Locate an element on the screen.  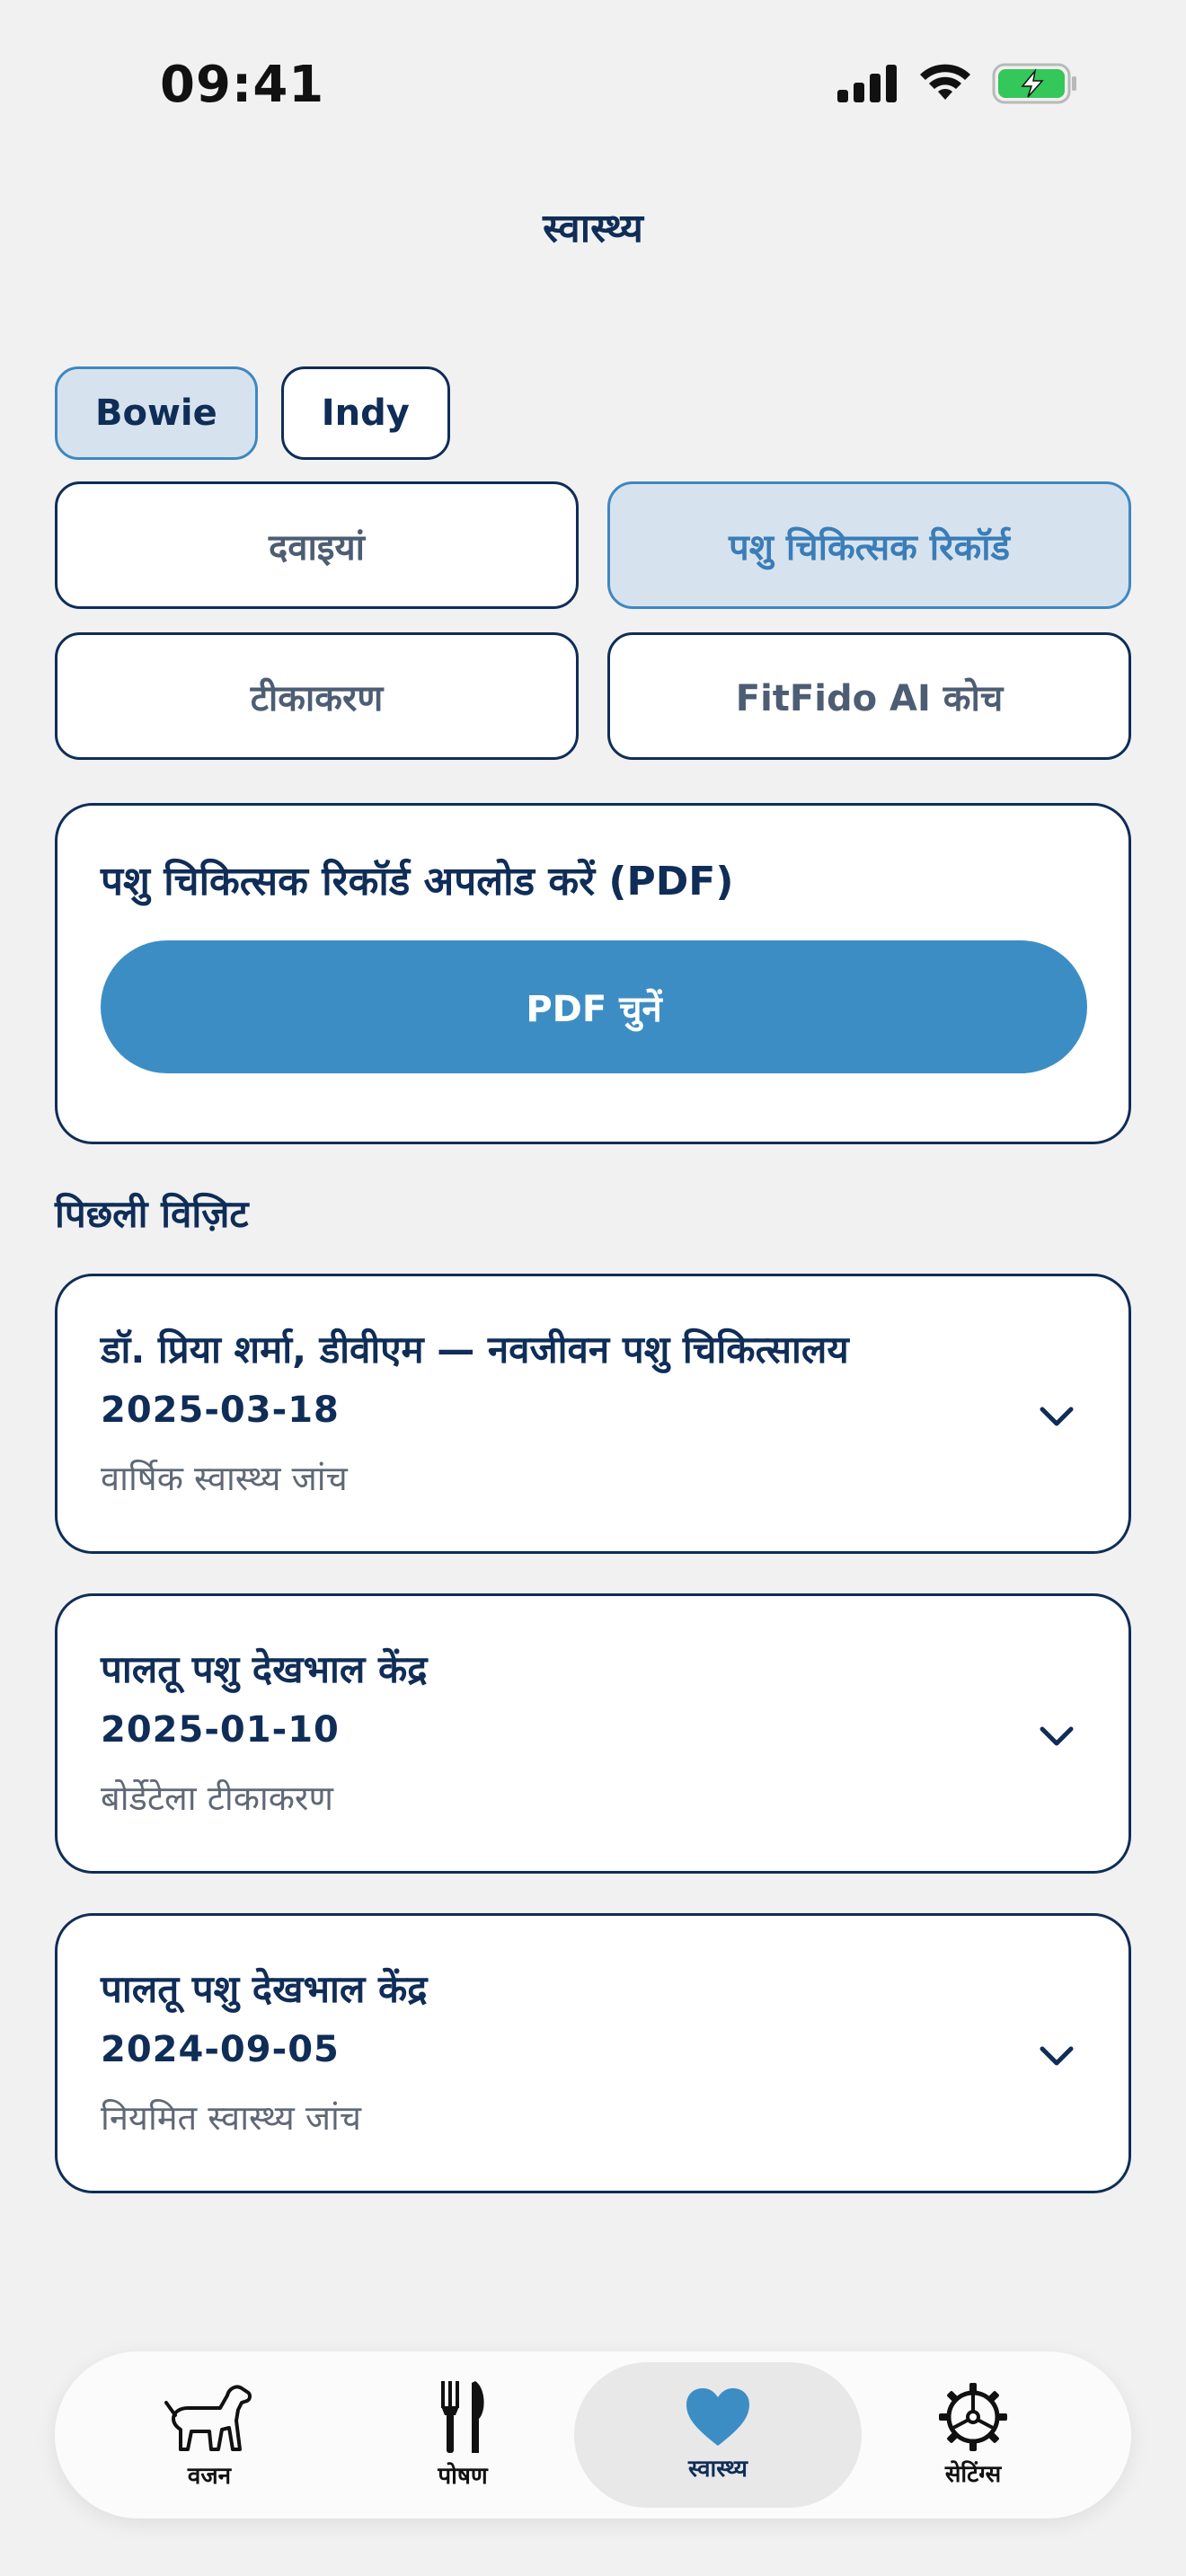
fork-knife-icon is located at coordinates (462, 2417).